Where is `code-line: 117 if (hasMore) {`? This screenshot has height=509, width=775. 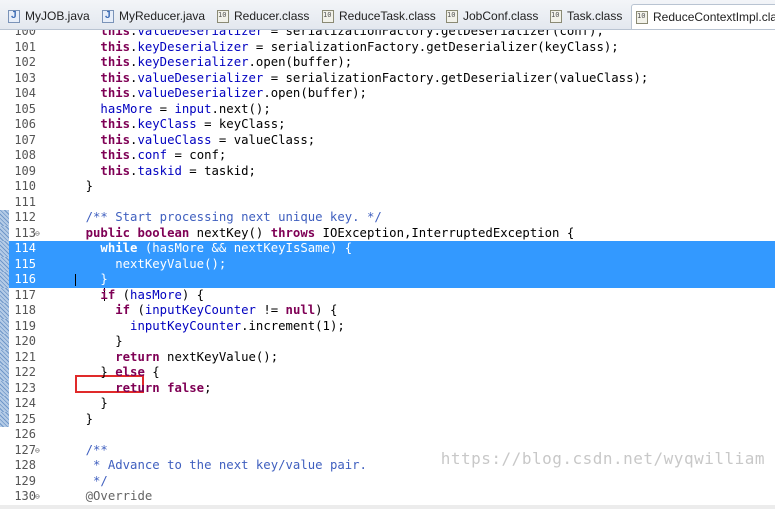 code-line: 117 if (hasMore) { is located at coordinates (387, 295).